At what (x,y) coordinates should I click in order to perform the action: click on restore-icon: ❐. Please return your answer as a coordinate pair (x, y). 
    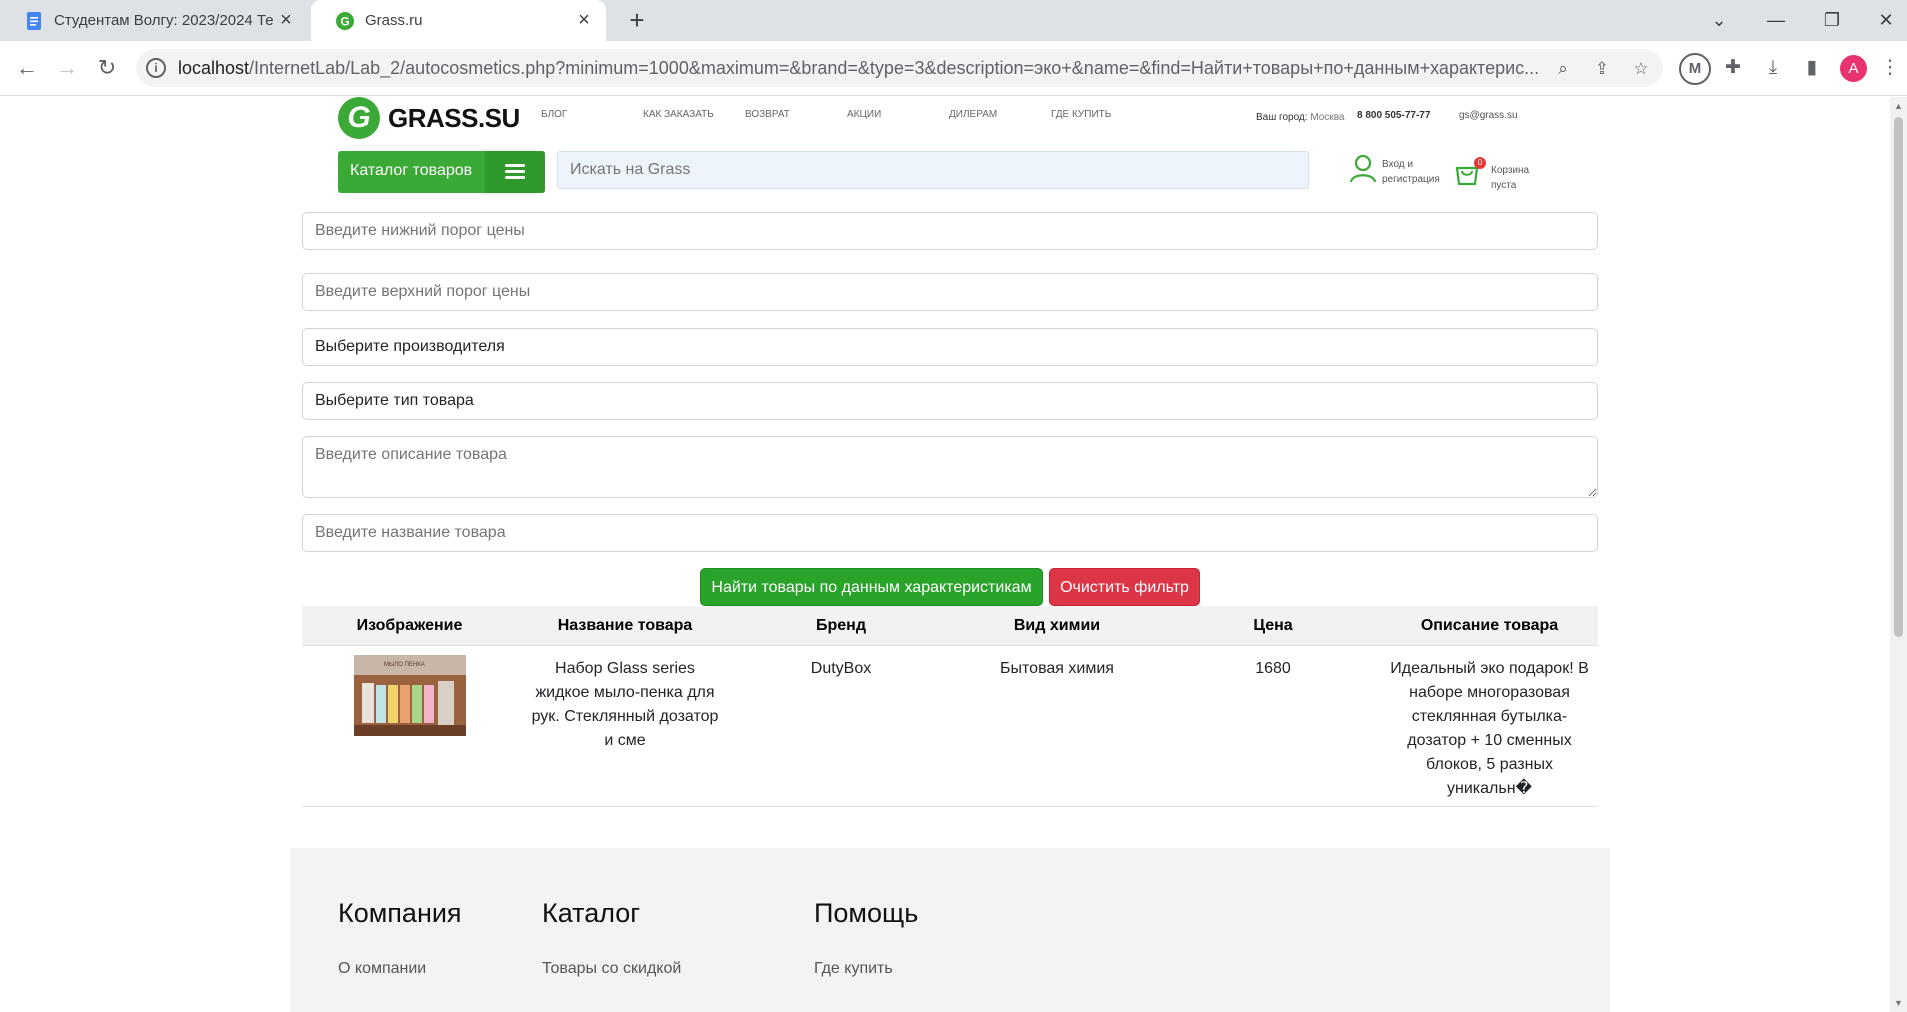
    Looking at the image, I should click on (1832, 20).